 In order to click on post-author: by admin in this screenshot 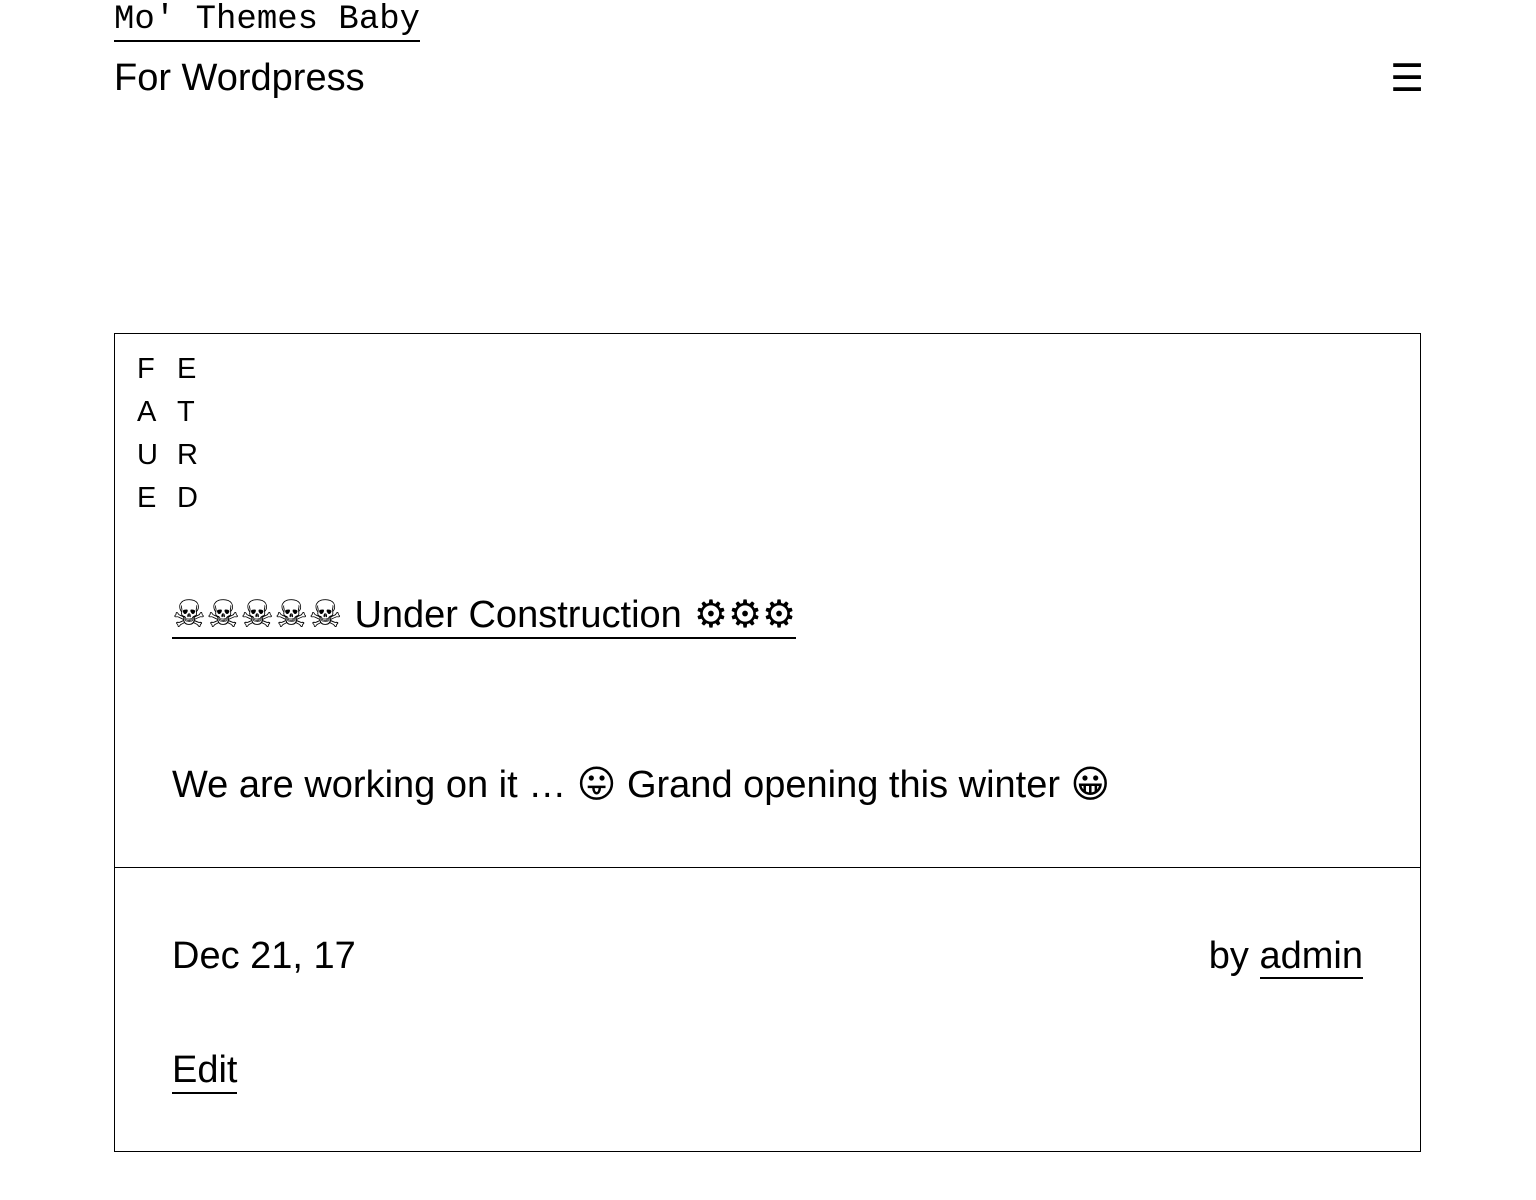, I will do `click(1285, 956)`.